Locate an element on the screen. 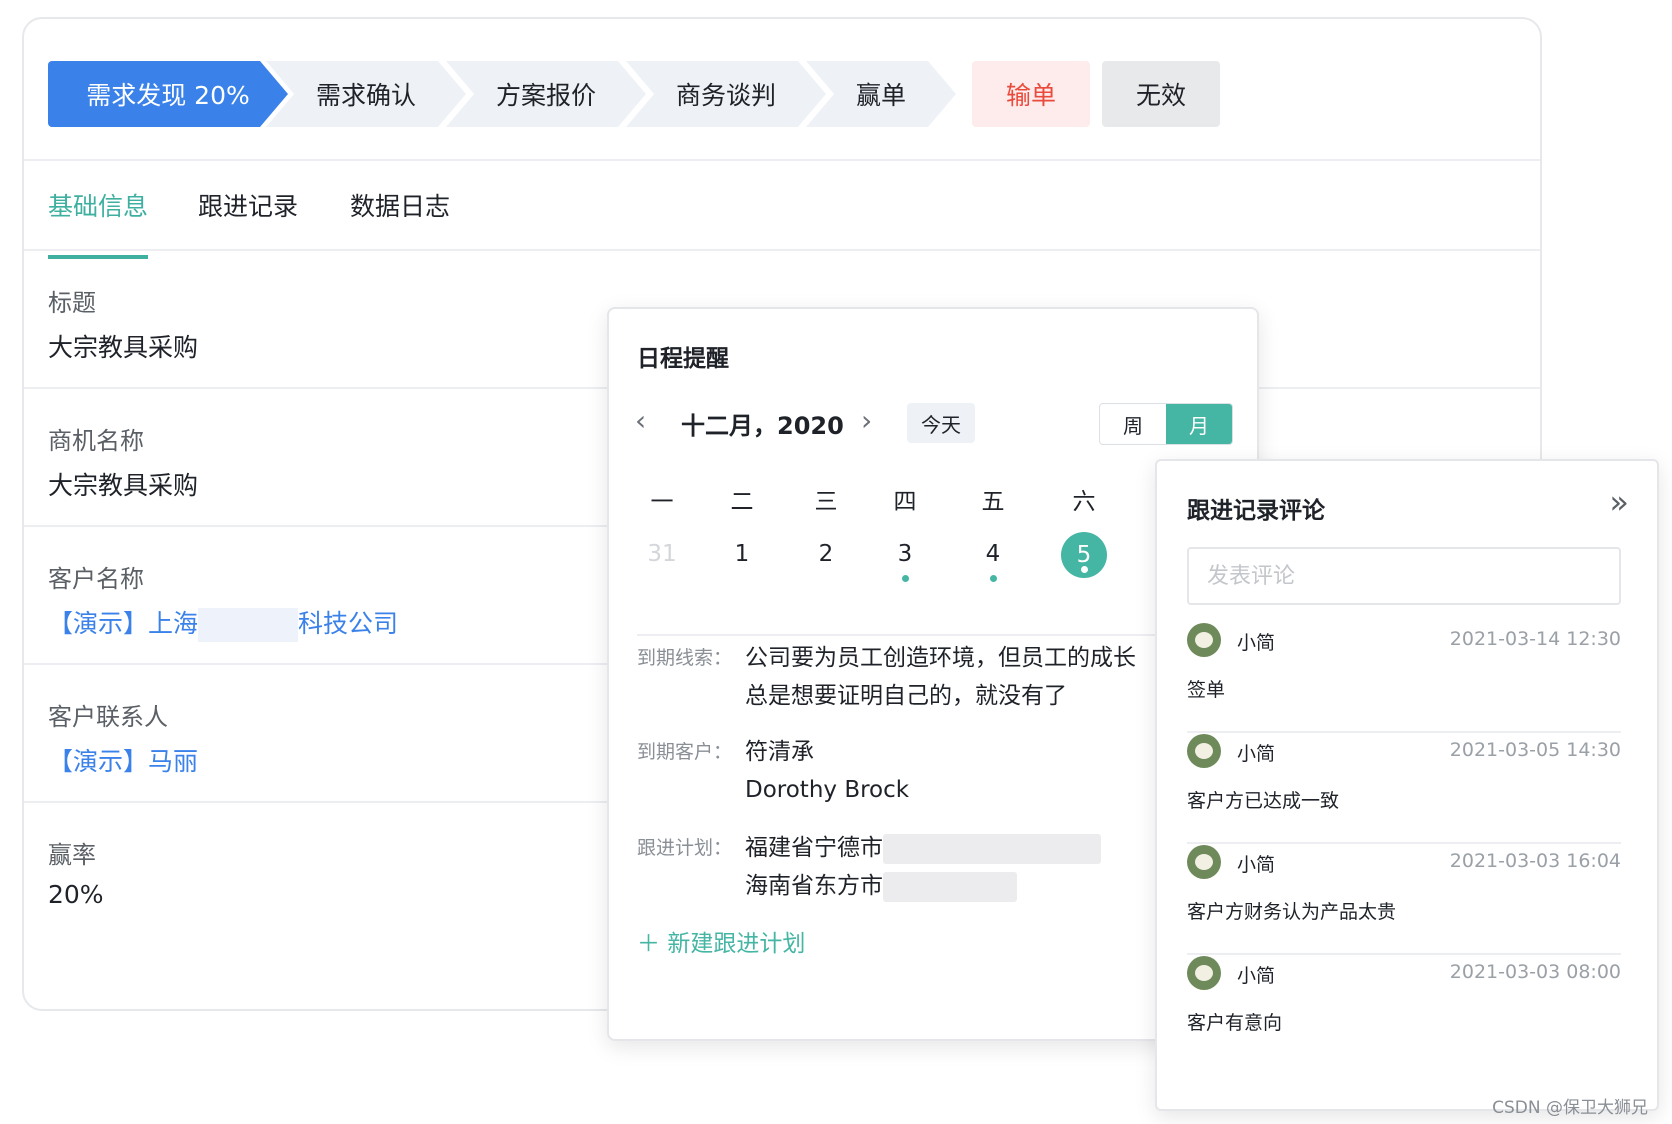 Image resolution: width=1672 pixels, height=1124 pixels. plan-location: 福建省宁德市 is located at coordinates (814, 848).